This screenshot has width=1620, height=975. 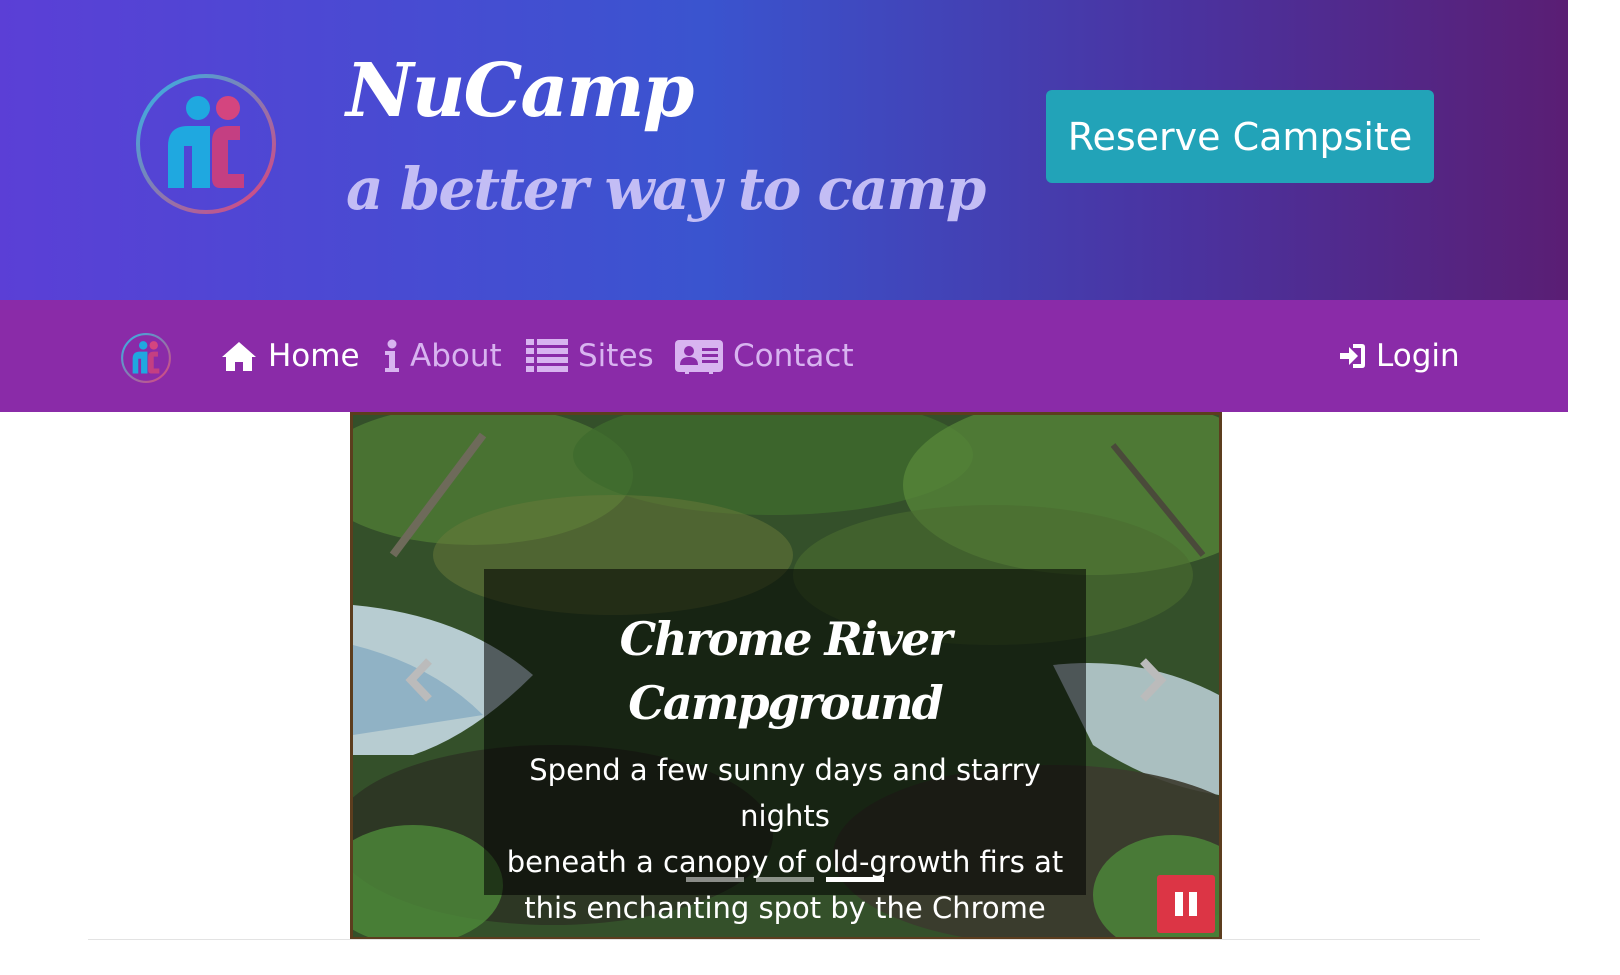 I want to click on caption-title: Chrome River Campground, so click(x=786, y=671).